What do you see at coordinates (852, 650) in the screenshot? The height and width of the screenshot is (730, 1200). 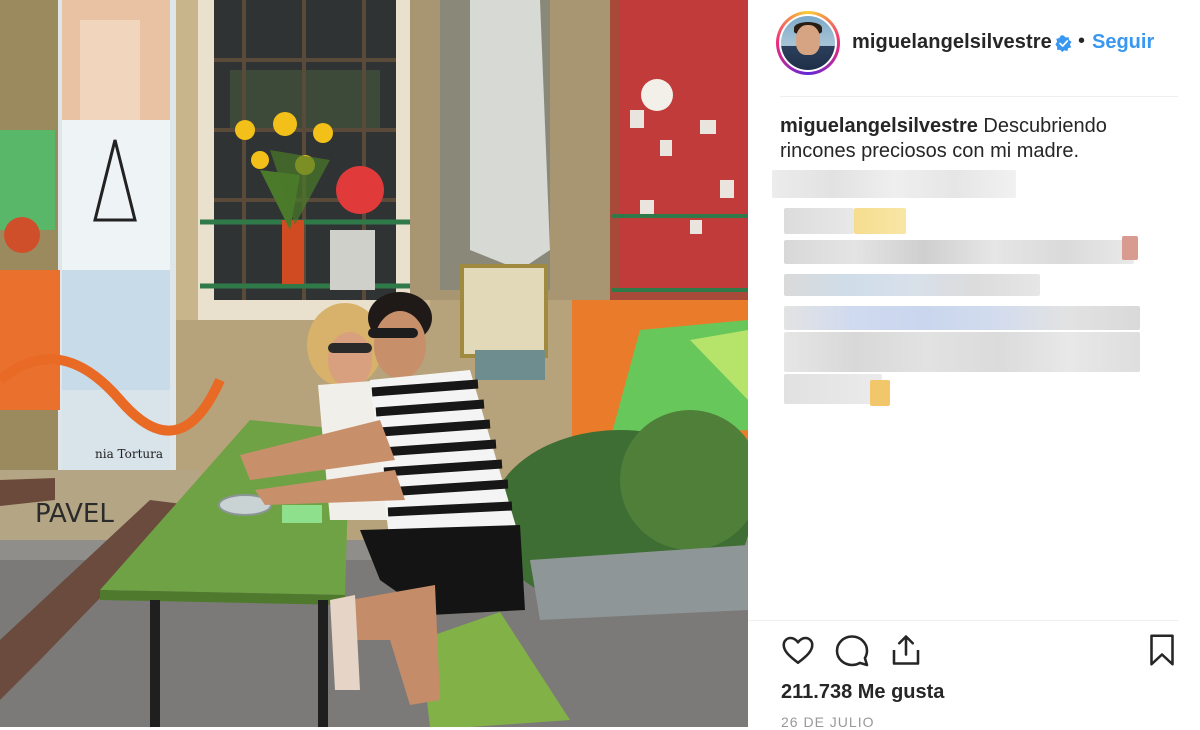 I see `comment-bubble-icon` at bounding box center [852, 650].